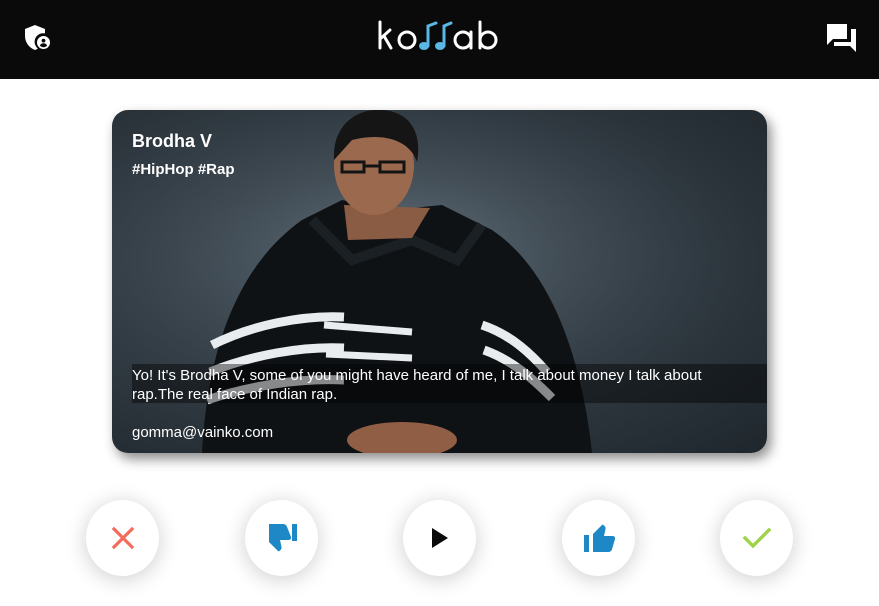 Image resolution: width=879 pixels, height=606 pixels. Describe the element at coordinates (172, 141) in the screenshot. I see `artist-name: Brodha V` at that location.